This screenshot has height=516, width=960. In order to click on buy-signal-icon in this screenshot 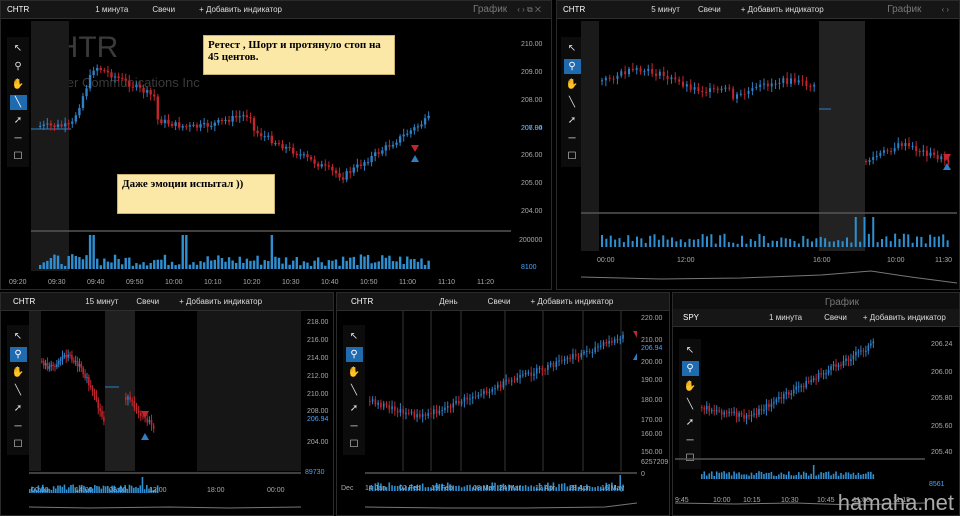, I will do `click(145, 436)`.